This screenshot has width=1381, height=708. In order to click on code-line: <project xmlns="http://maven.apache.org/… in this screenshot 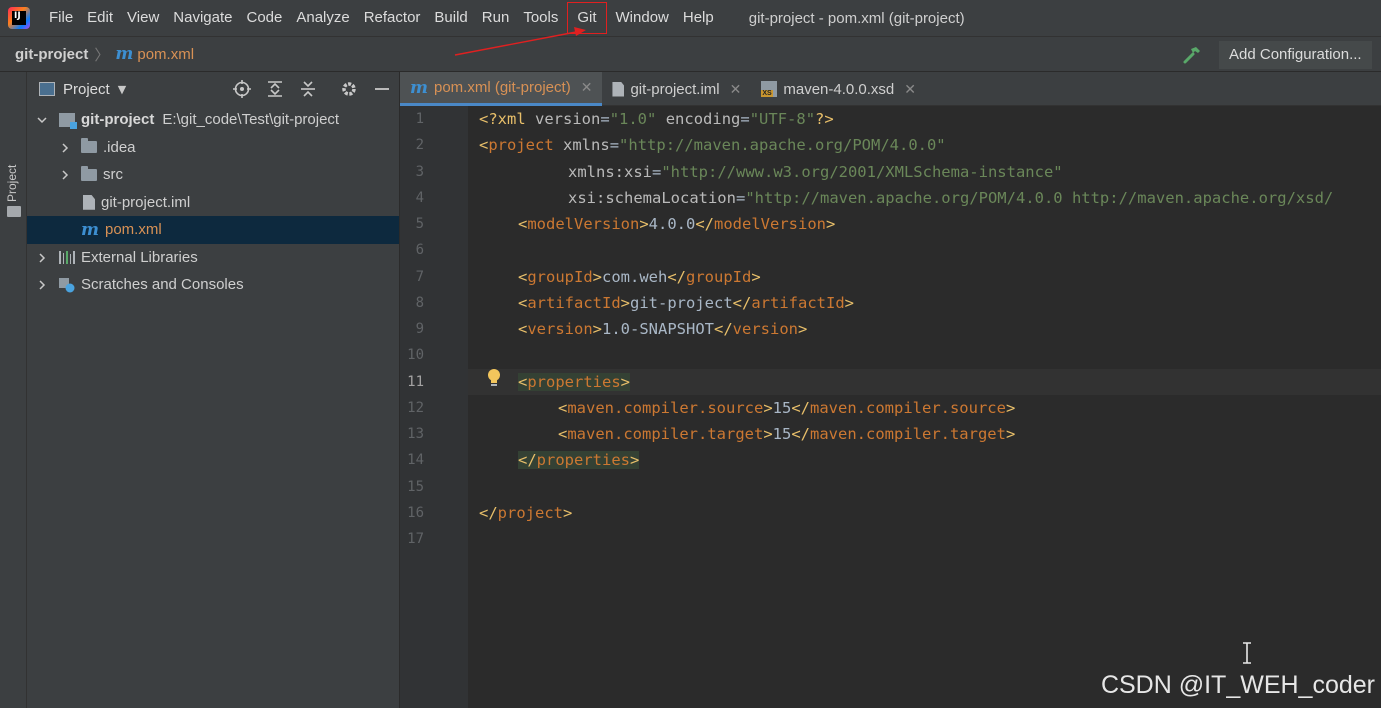, I will do `click(712, 145)`.